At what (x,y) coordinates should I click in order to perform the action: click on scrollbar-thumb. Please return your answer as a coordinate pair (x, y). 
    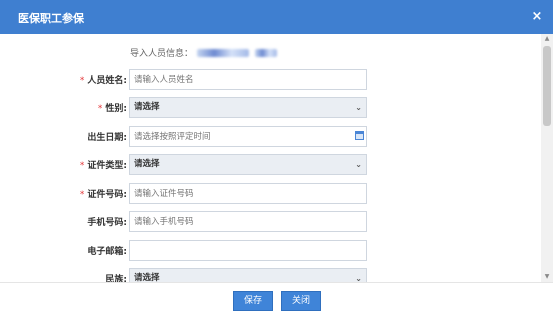
    Looking at the image, I should click on (547, 86).